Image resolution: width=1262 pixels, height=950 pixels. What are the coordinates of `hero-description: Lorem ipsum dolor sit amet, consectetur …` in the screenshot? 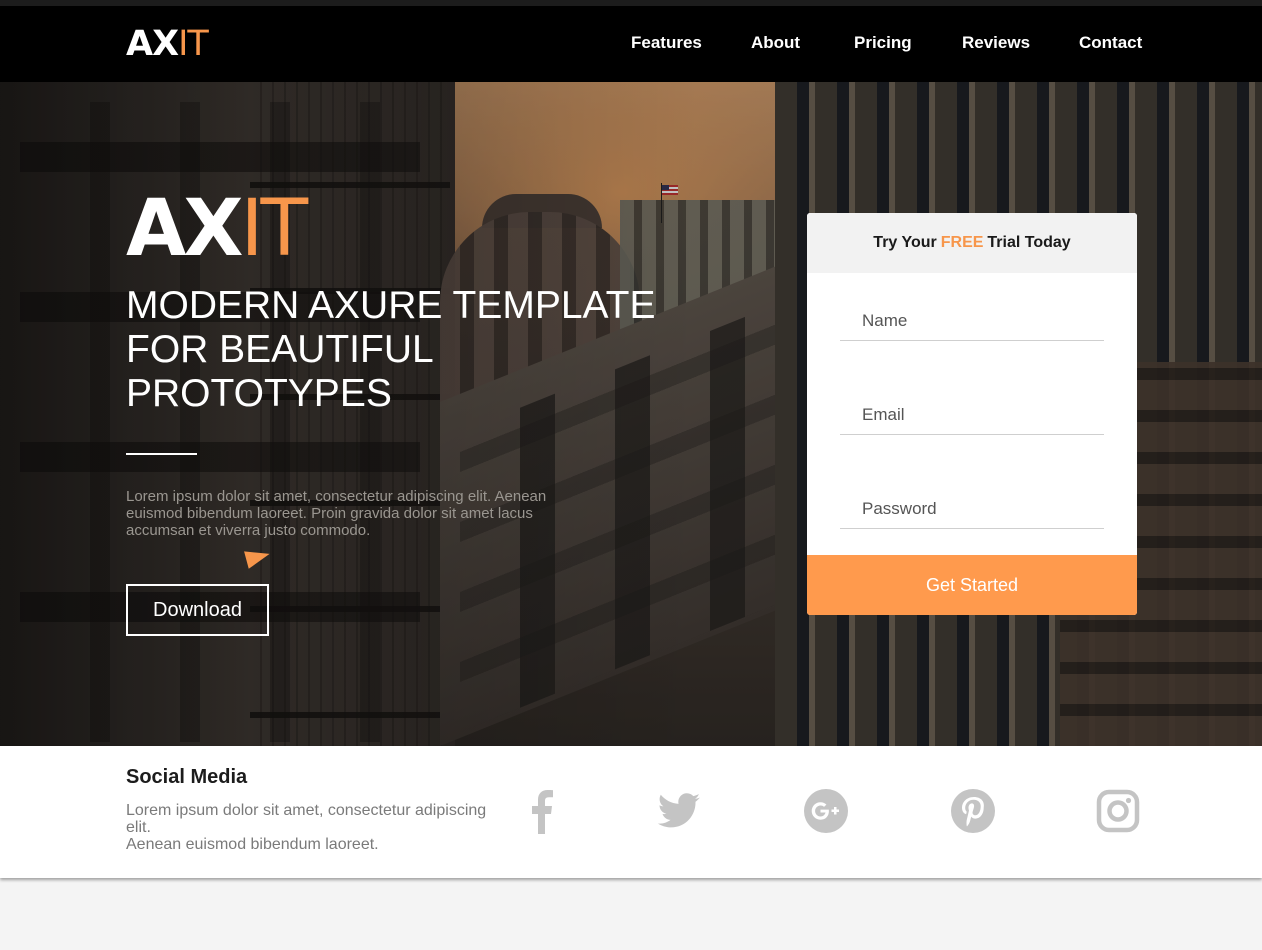 It's located at (366, 513).